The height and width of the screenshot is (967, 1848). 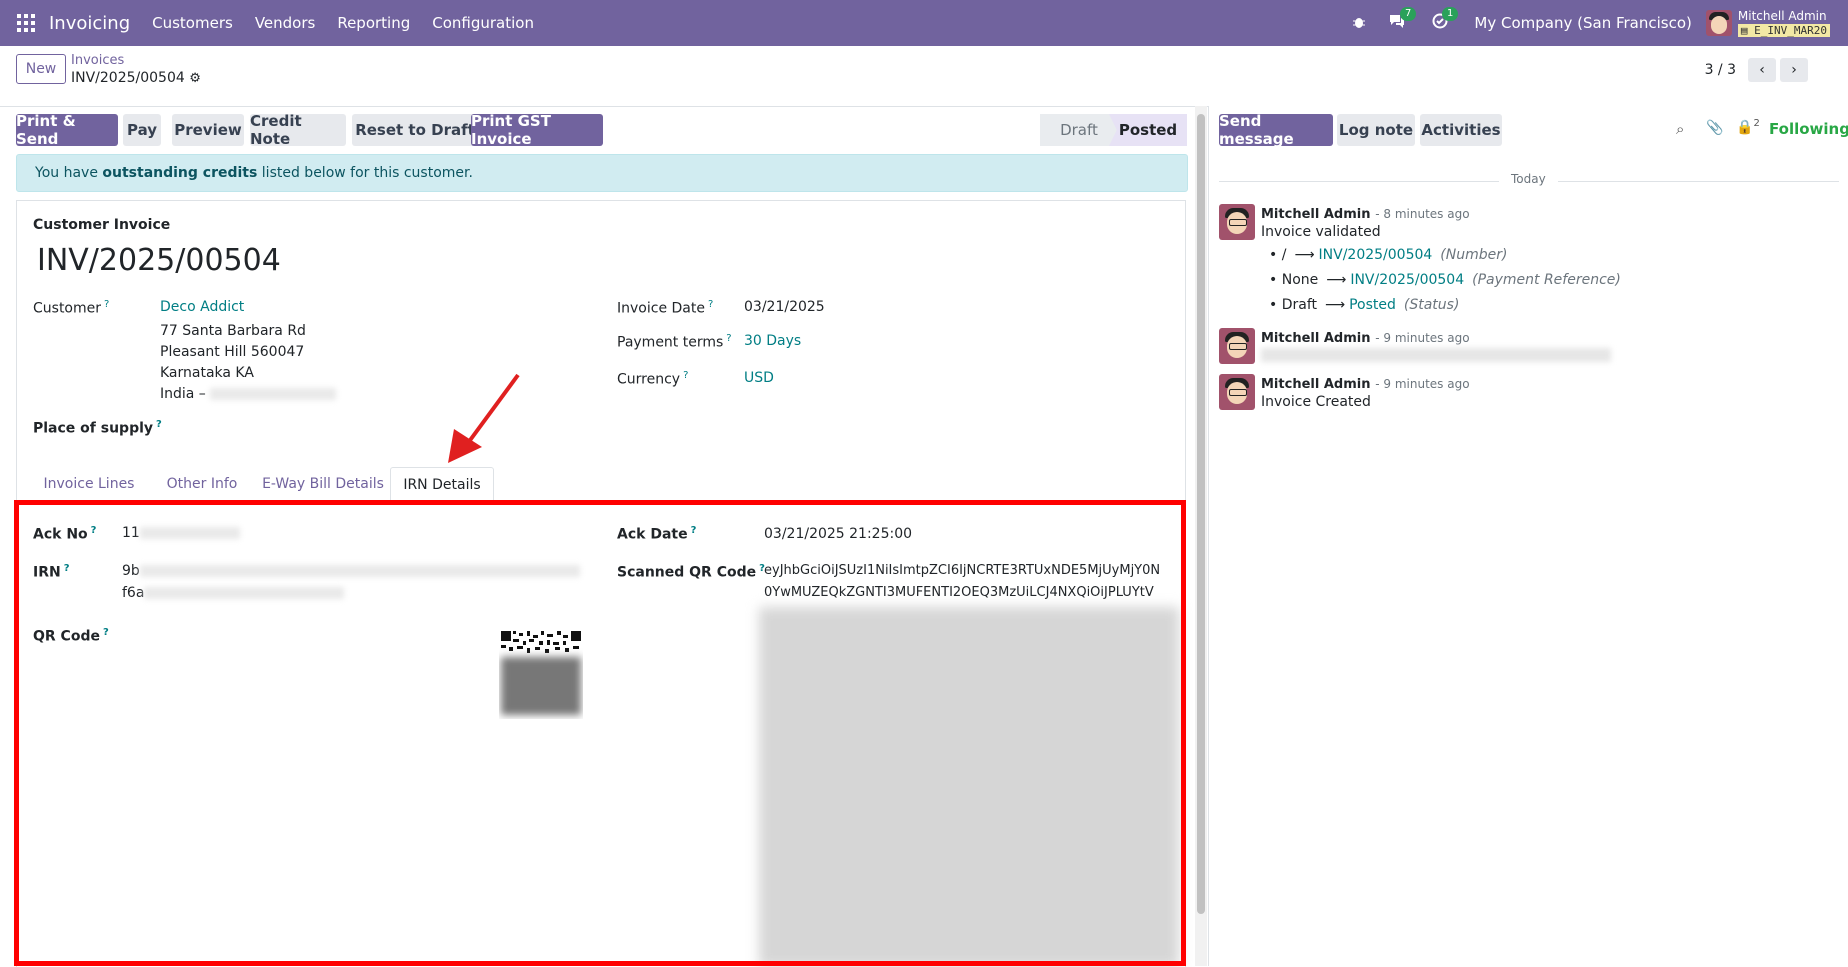 I want to click on app-menu-icon, so click(x=26, y=23).